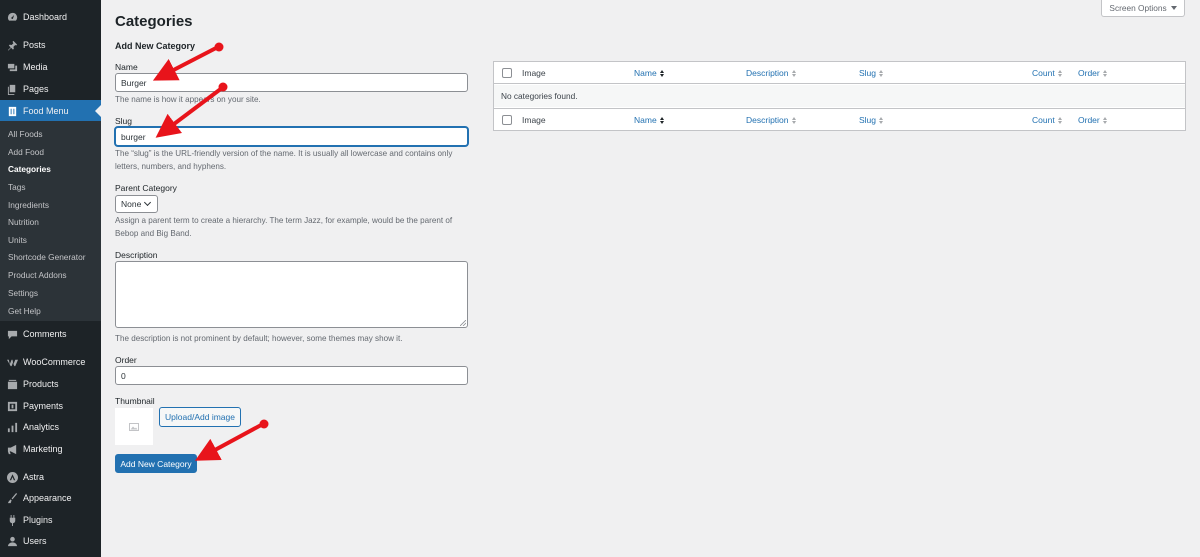 The height and width of the screenshot is (557, 1200). Describe the element at coordinates (25, 134) in the screenshot. I see `submenu-all-foods: All Foods` at that location.